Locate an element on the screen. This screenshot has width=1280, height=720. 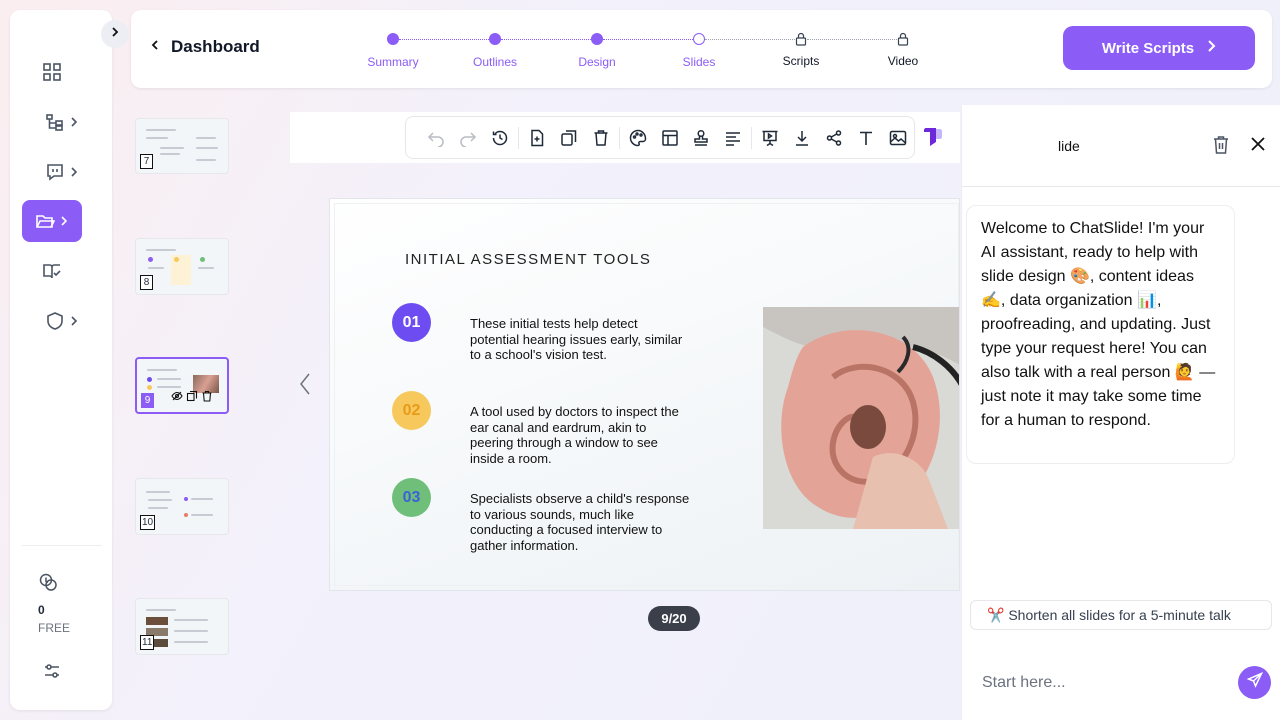
sidebar: 0 FREE is located at coordinates (61, 360).